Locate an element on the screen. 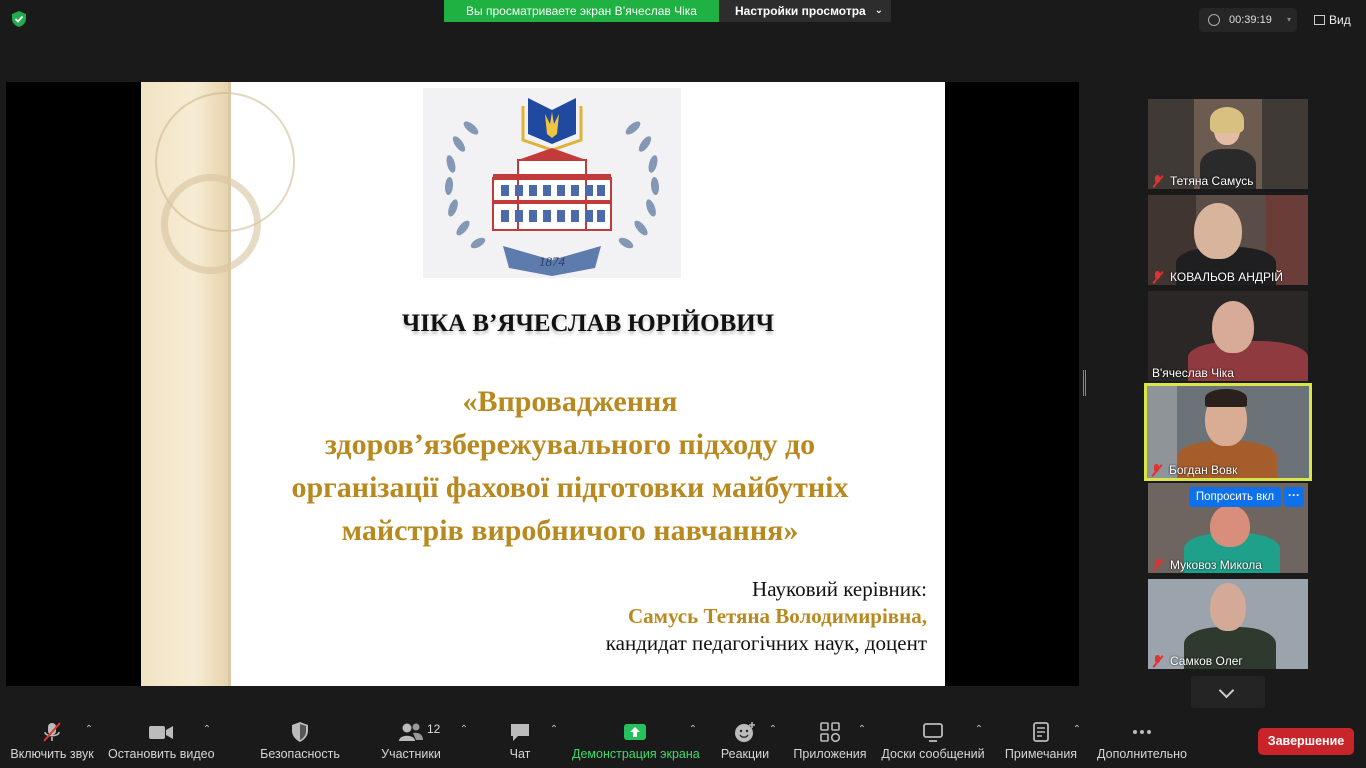 This screenshot has height=768, width=1366. participant-name: Муковоз Микола is located at coordinates (1207, 565).